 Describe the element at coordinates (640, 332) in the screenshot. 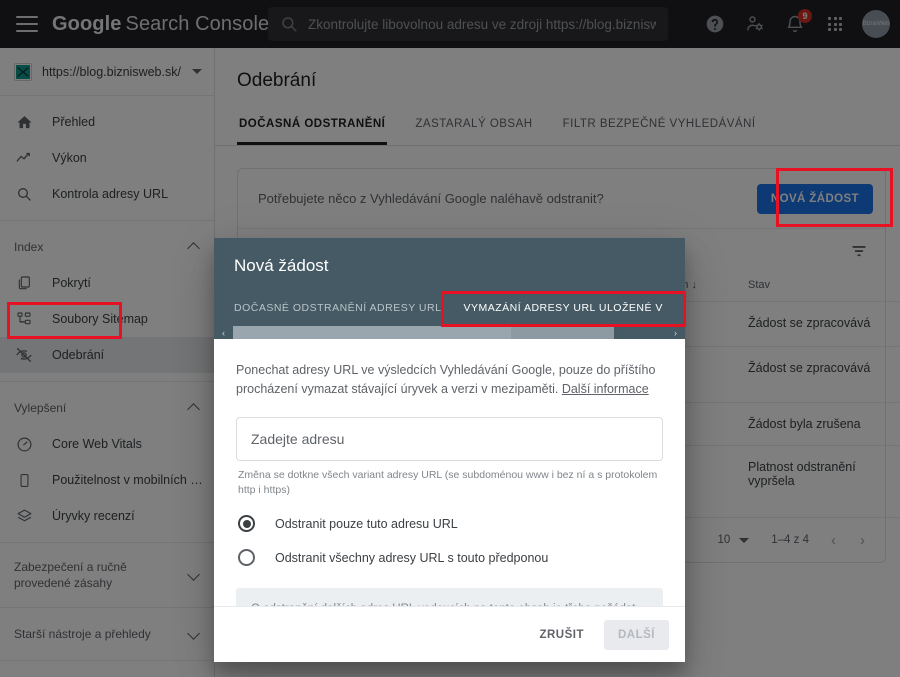

I see `scrollbar-gap` at that location.